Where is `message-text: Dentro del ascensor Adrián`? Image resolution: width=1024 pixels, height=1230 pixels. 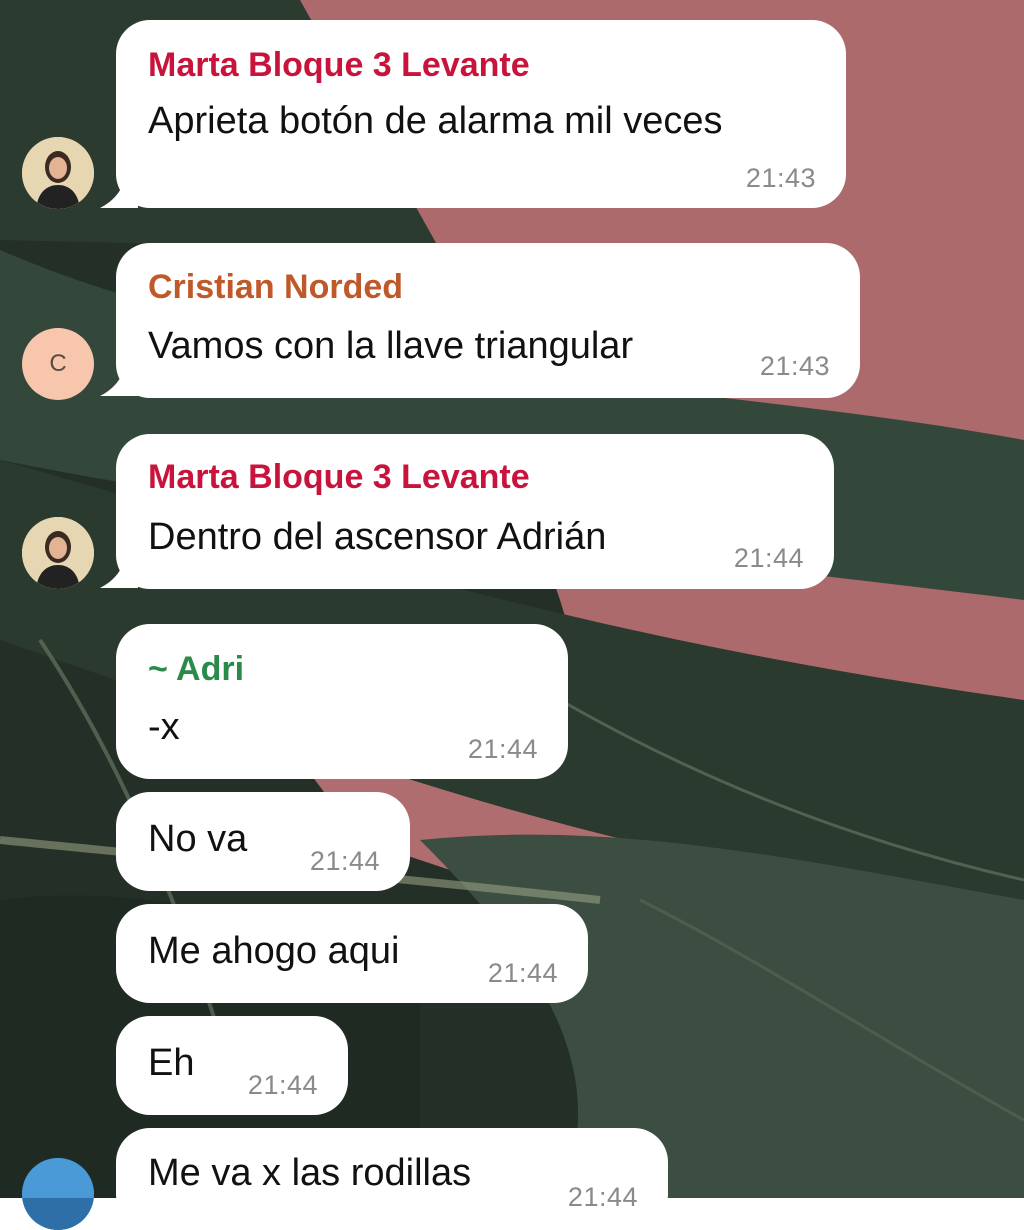
message-text: Dentro del ascensor Adrián is located at coordinates (377, 537).